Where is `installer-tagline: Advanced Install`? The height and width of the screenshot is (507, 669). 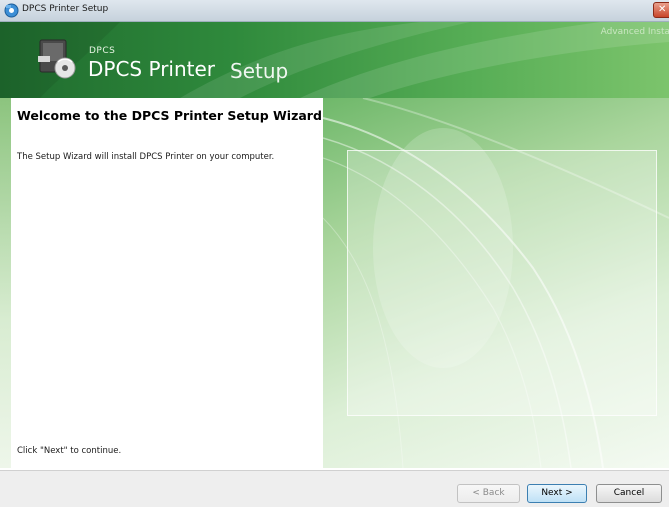
installer-tagline: Advanced Install is located at coordinates (634, 32).